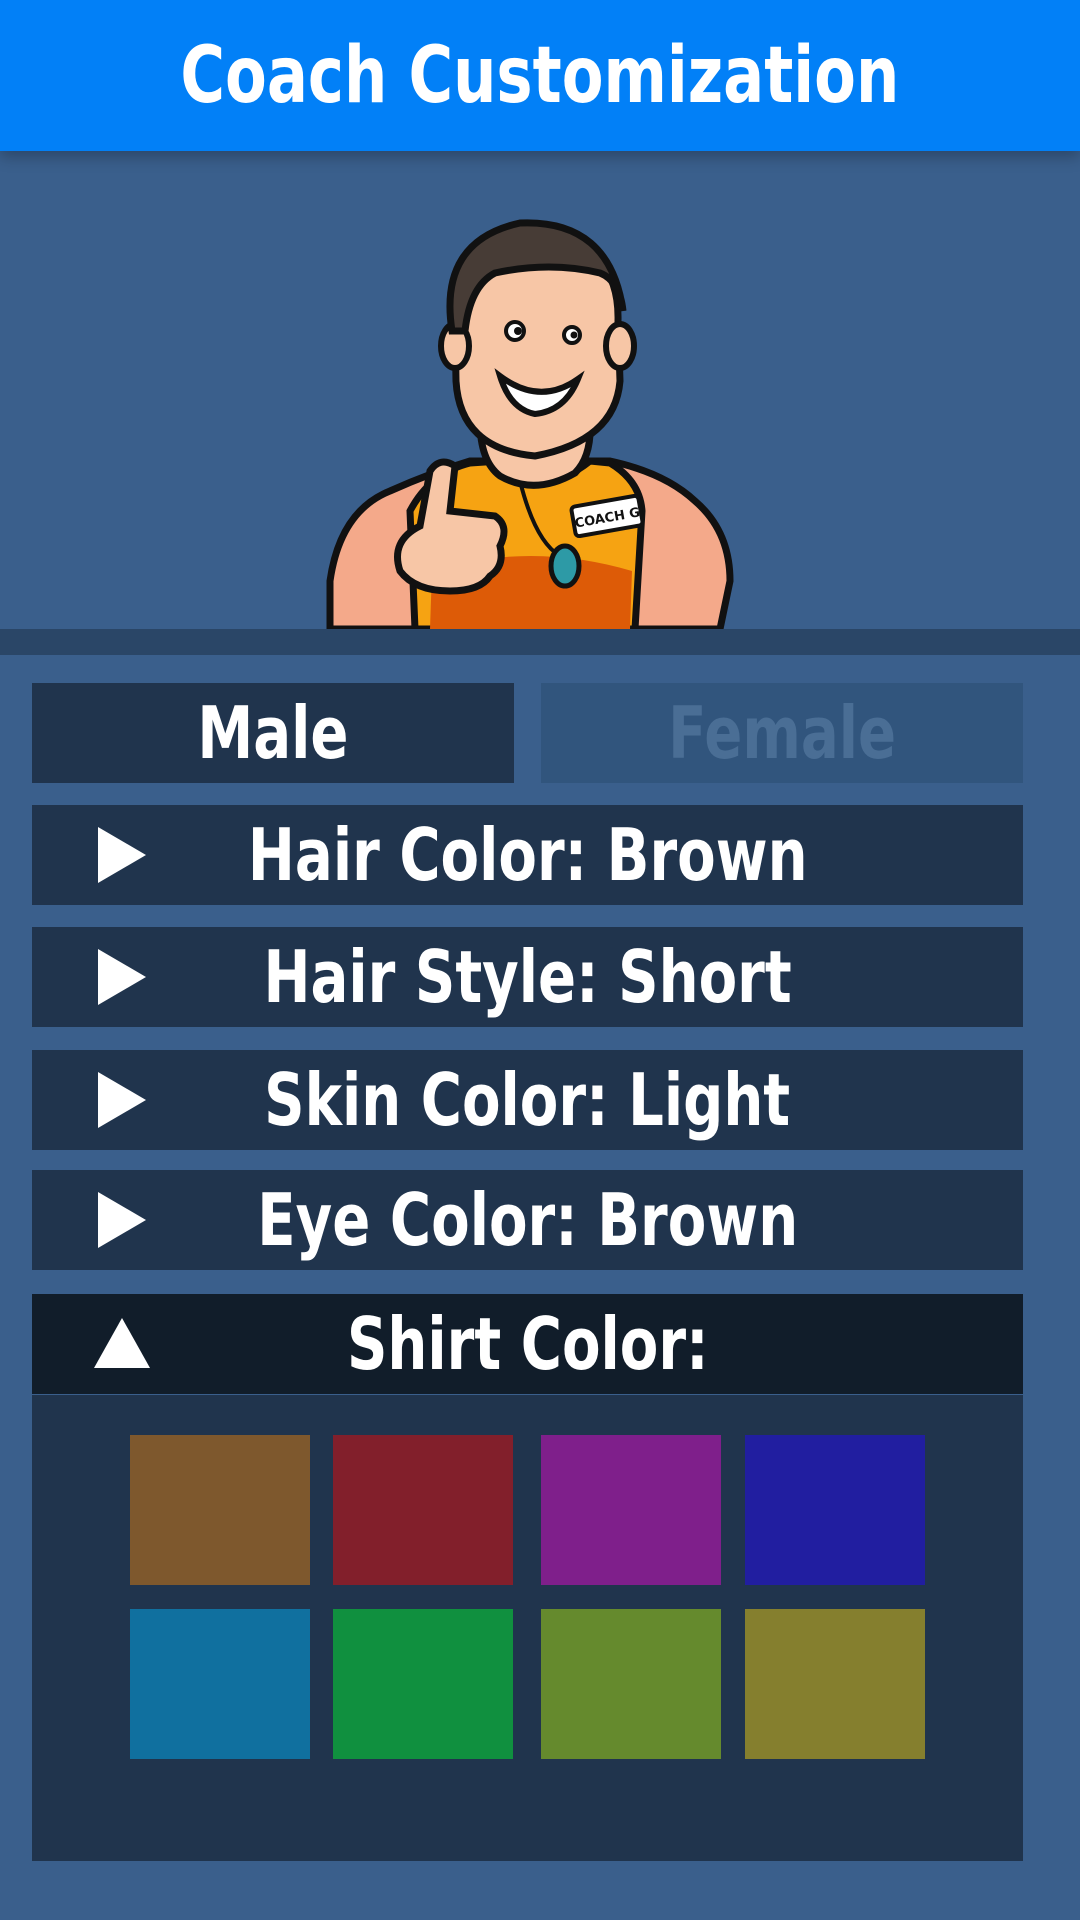 This screenshot has width=1080, height=1920. Describe the element at coordinates (835, 1684) in the screenshot. I see `shirt-swatch-khaki` at that location.